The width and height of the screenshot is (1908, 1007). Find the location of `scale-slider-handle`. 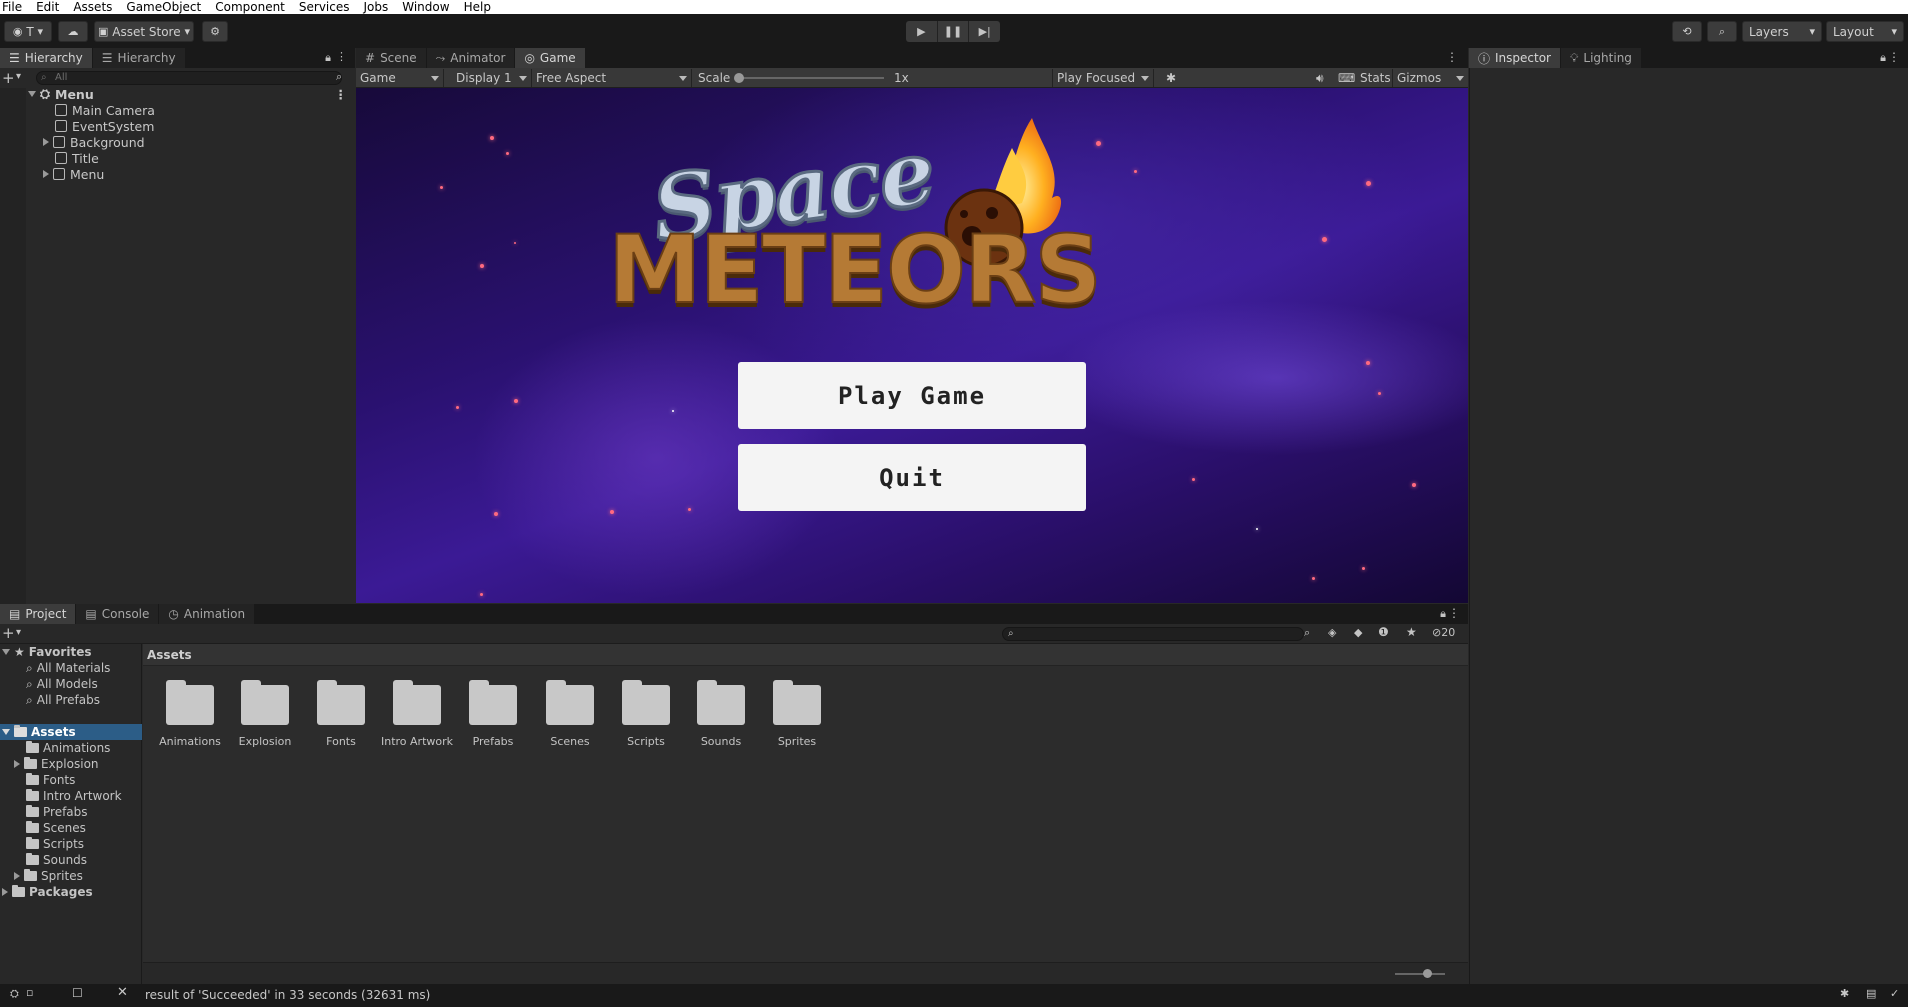

scale-slider-handle is located at coordinates (739, 78).